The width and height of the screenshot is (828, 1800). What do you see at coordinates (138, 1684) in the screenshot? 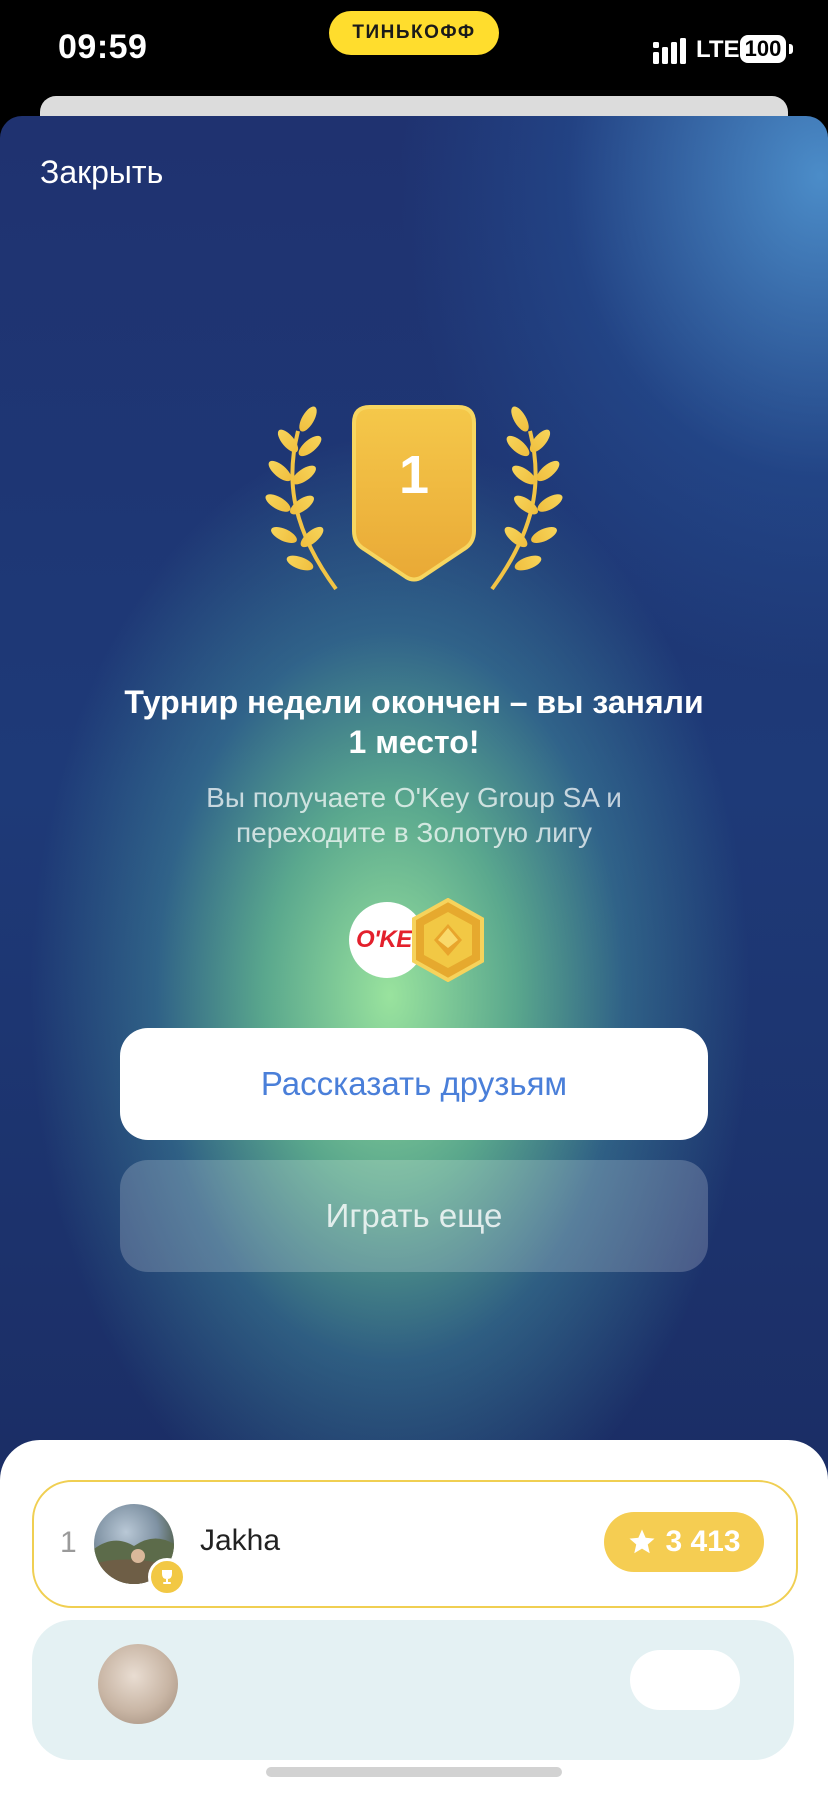
I see `avatar` at bounding box center [138, 1684].